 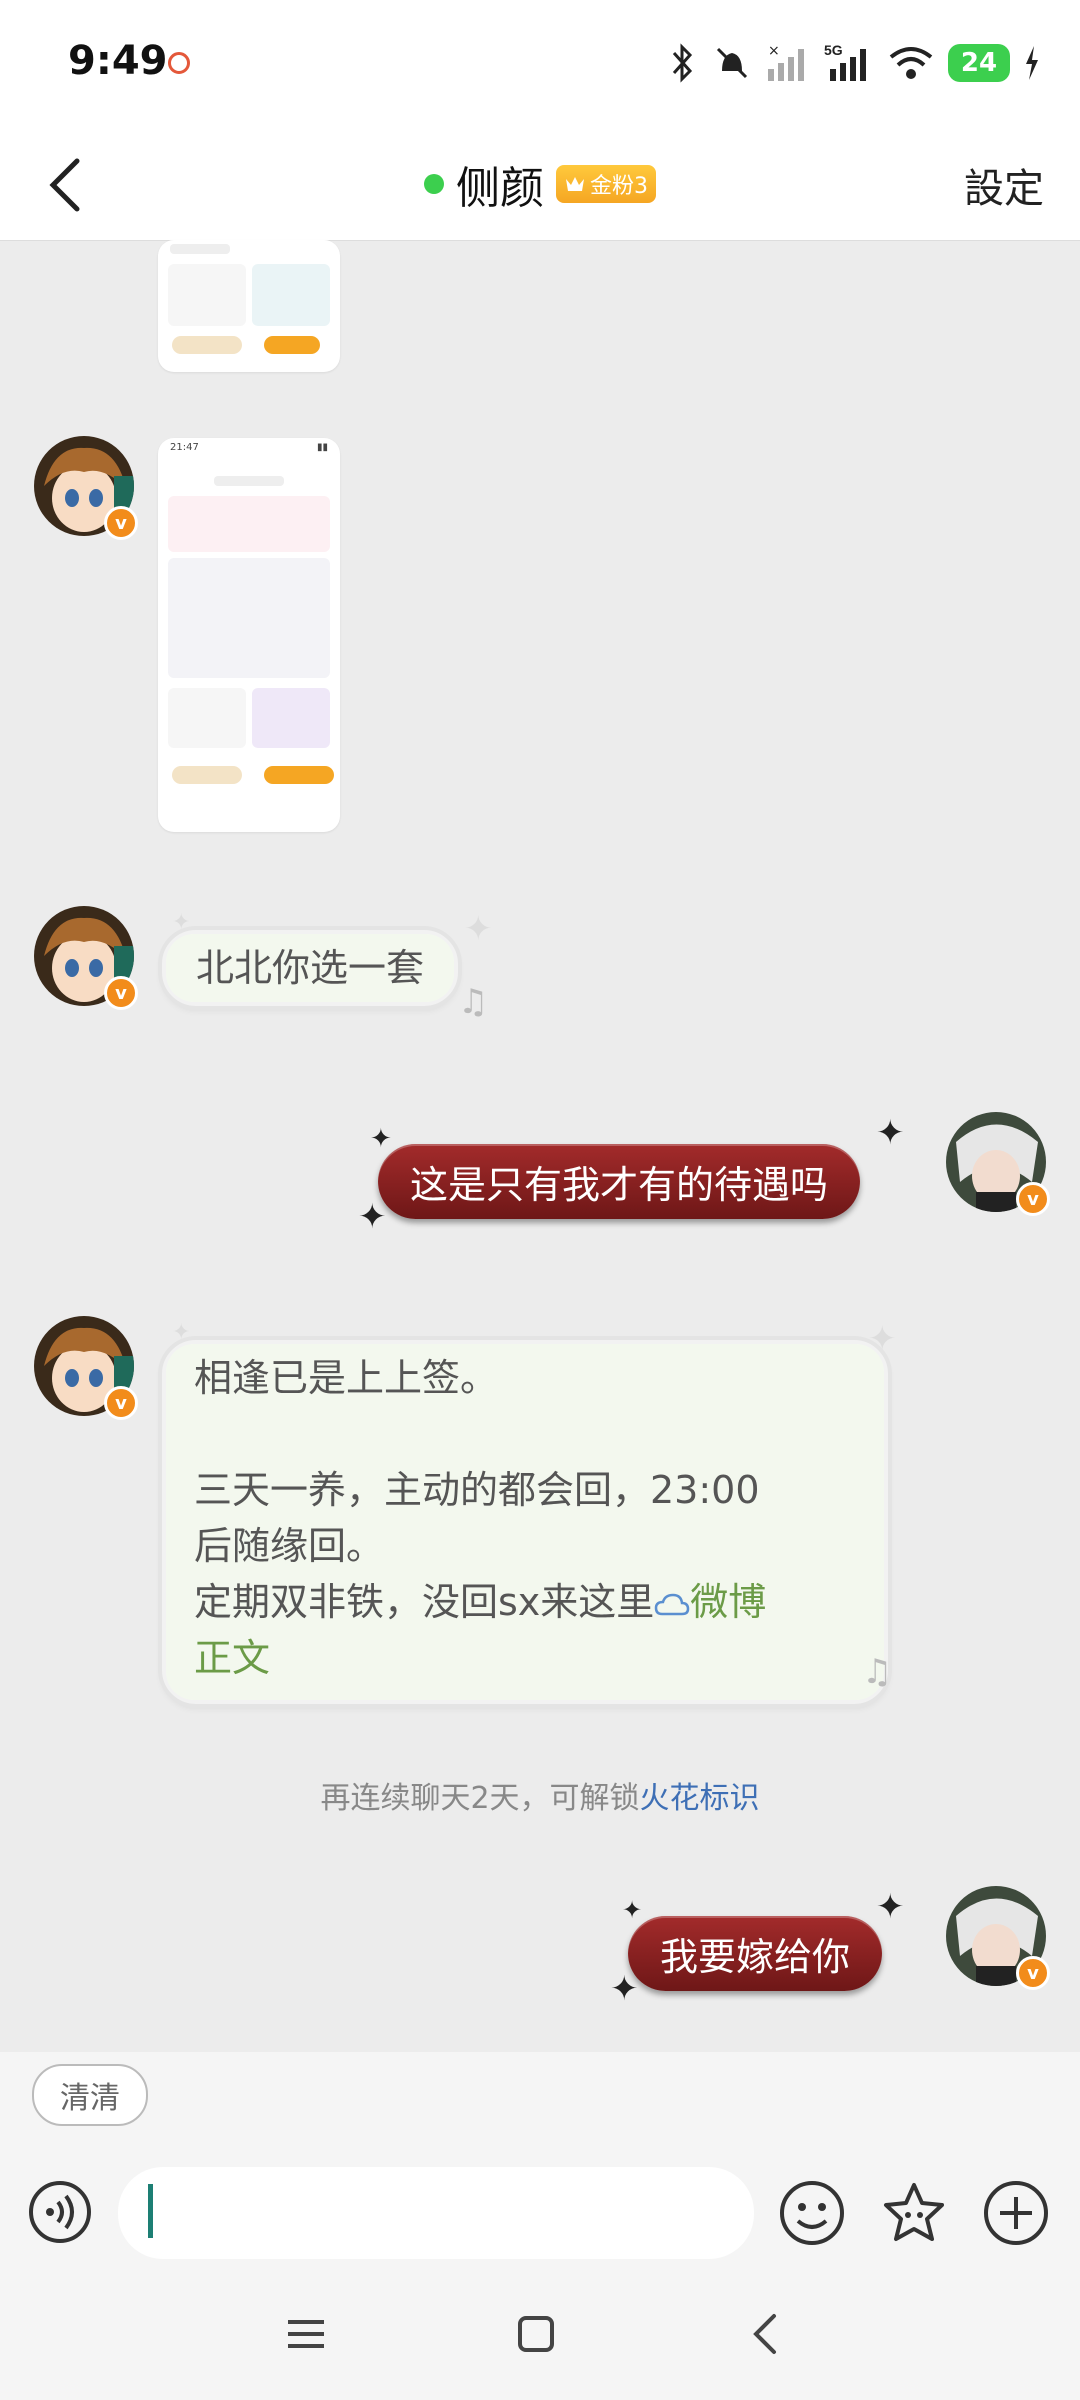 What do you see at coordinates (540, 65) in the screenshot?
I see `status-bar: 9:49 × 5G 24` at bounding box center [540, 65].